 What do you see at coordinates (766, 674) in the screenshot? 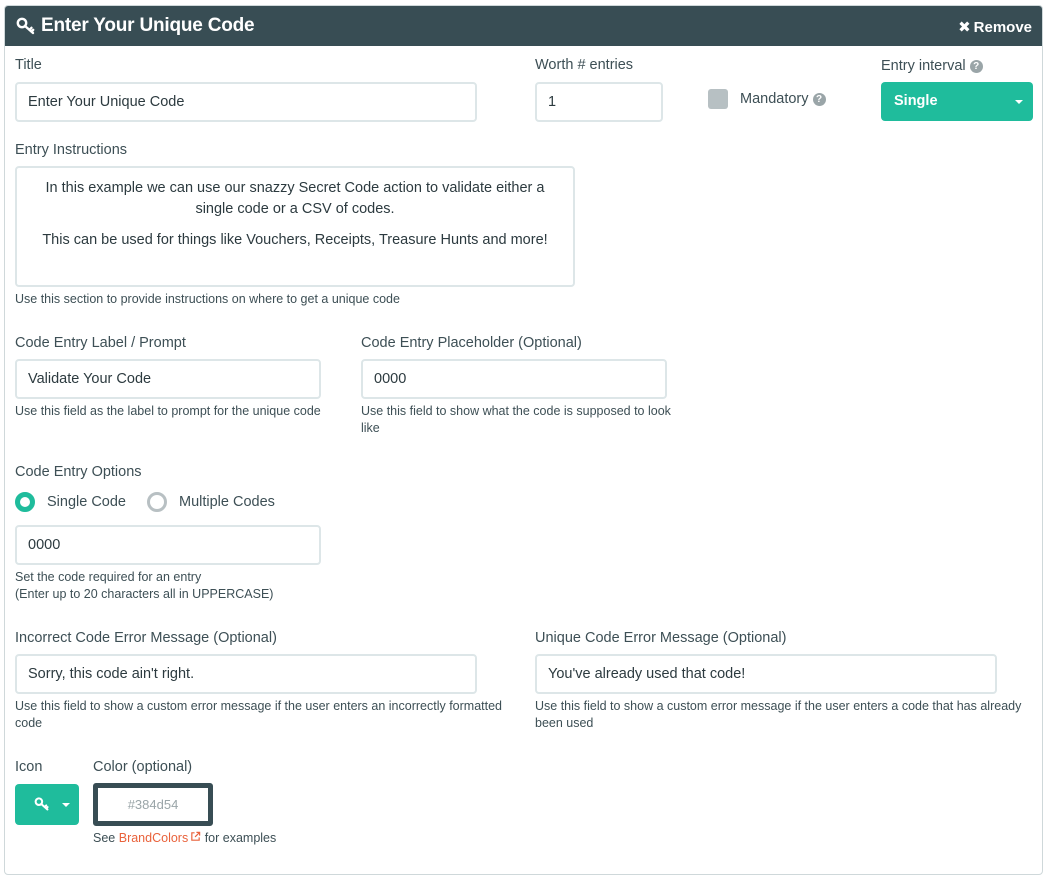
I see `unique-error-input: You've already used that code!` at bounding box center [766, 674].